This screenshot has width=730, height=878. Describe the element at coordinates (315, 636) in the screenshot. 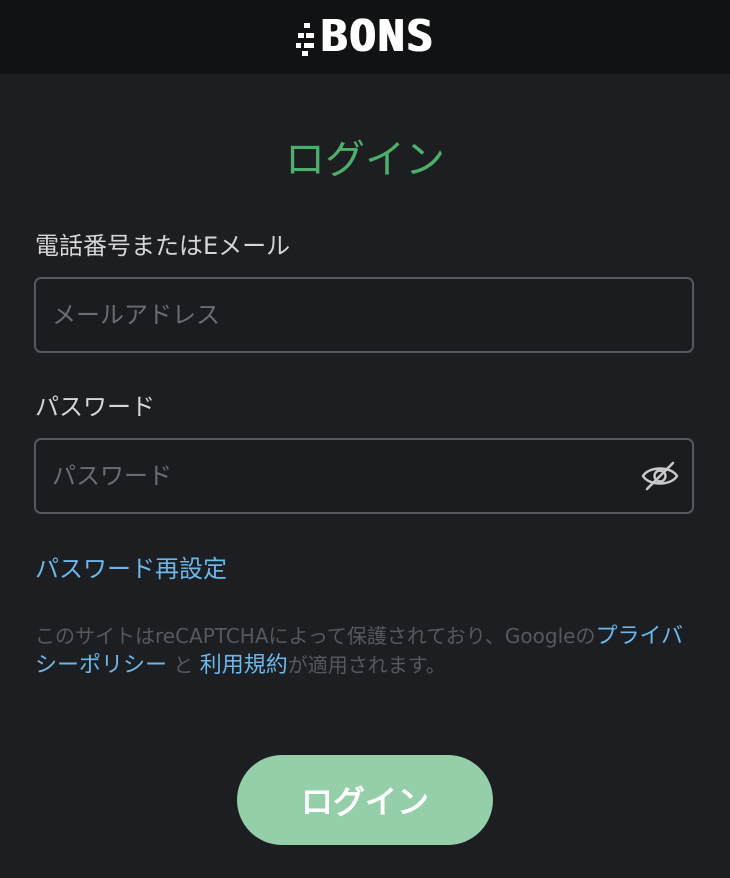

I see `recaptcha-notice-text: このサイトはreCAPTCHAによって保護されており、Googleの` at that location.